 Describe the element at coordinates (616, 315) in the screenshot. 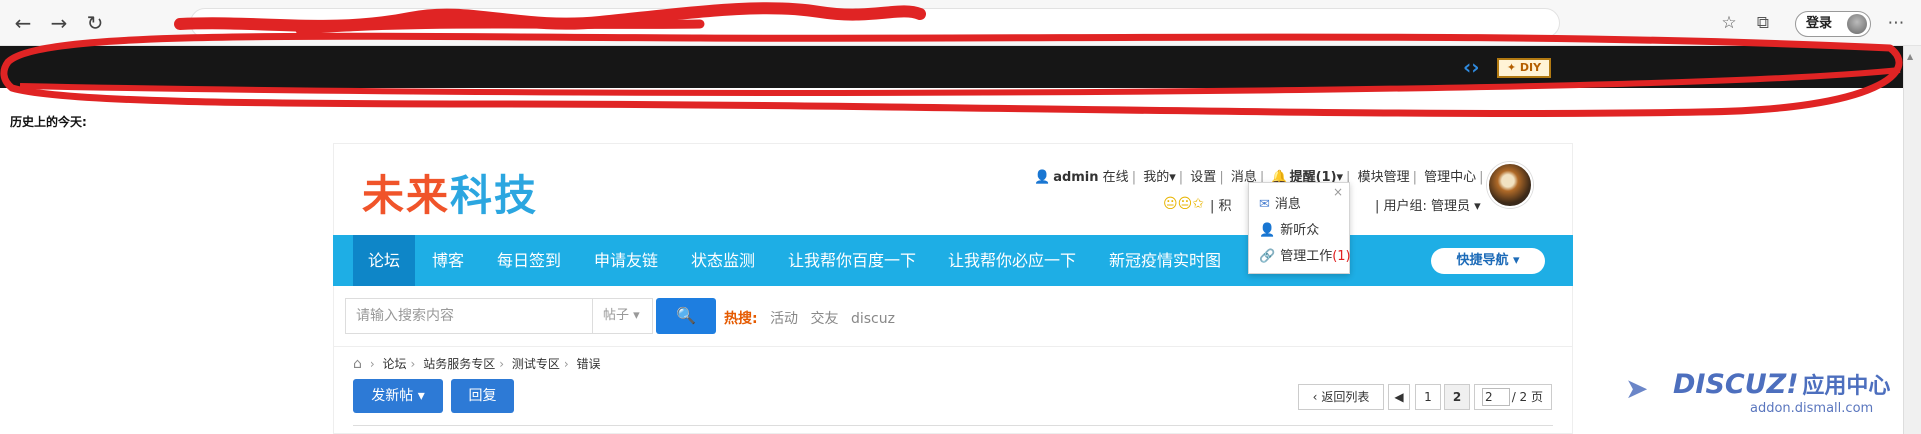

I see `search-type-label: 帖子` at that location.